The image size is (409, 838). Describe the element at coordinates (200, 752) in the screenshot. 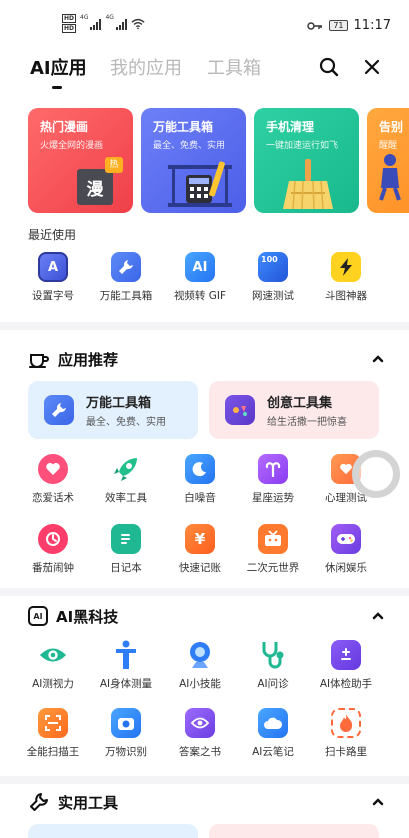

I see `app-label: 答案之书` at that location.